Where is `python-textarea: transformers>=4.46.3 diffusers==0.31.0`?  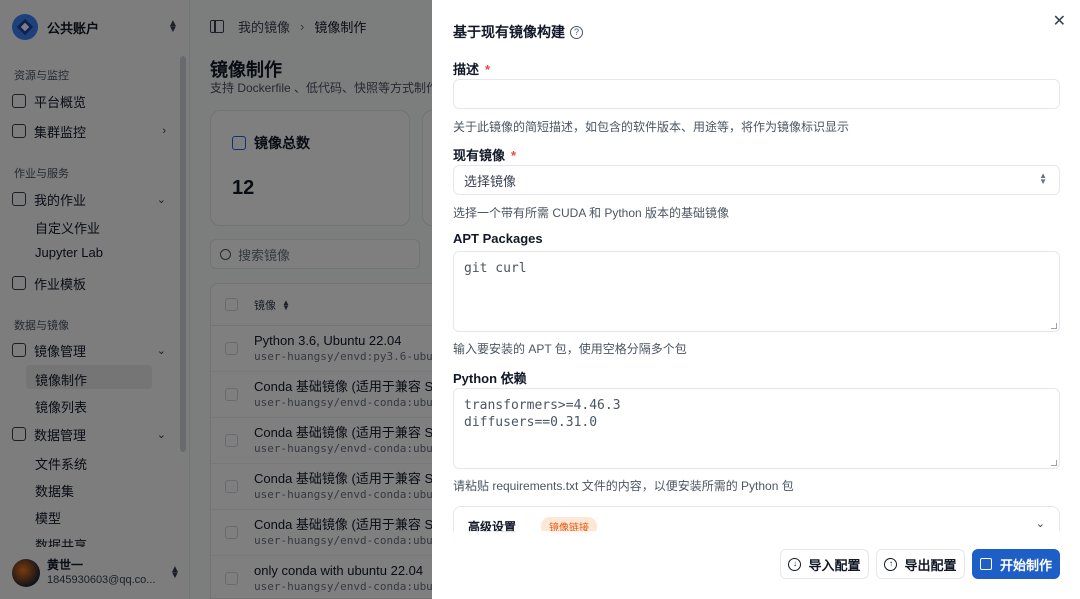
python-textarea: transformers>=4.46.3 diffusers==0.31.0 is located at coordinates (756, 428).